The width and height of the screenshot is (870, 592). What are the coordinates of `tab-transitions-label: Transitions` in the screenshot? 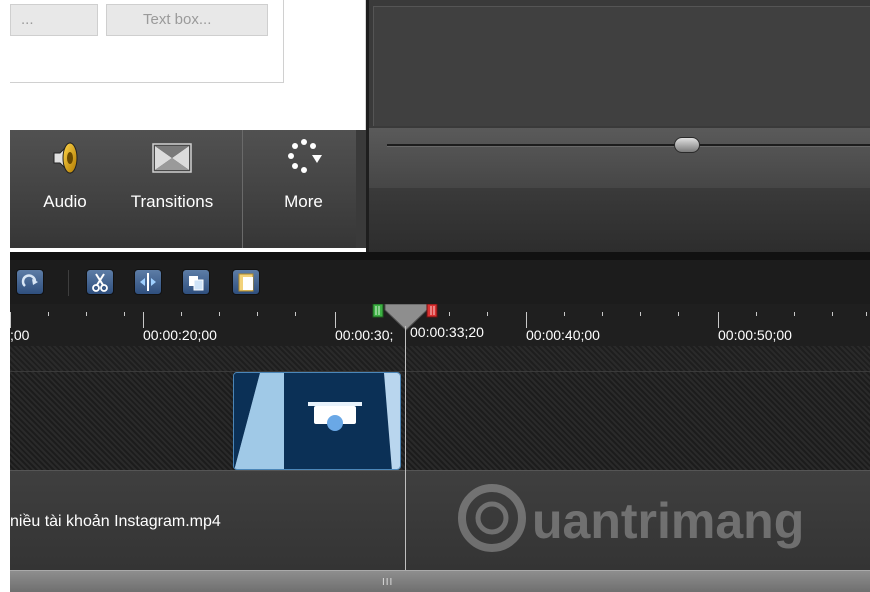 It's located at (172, 201).